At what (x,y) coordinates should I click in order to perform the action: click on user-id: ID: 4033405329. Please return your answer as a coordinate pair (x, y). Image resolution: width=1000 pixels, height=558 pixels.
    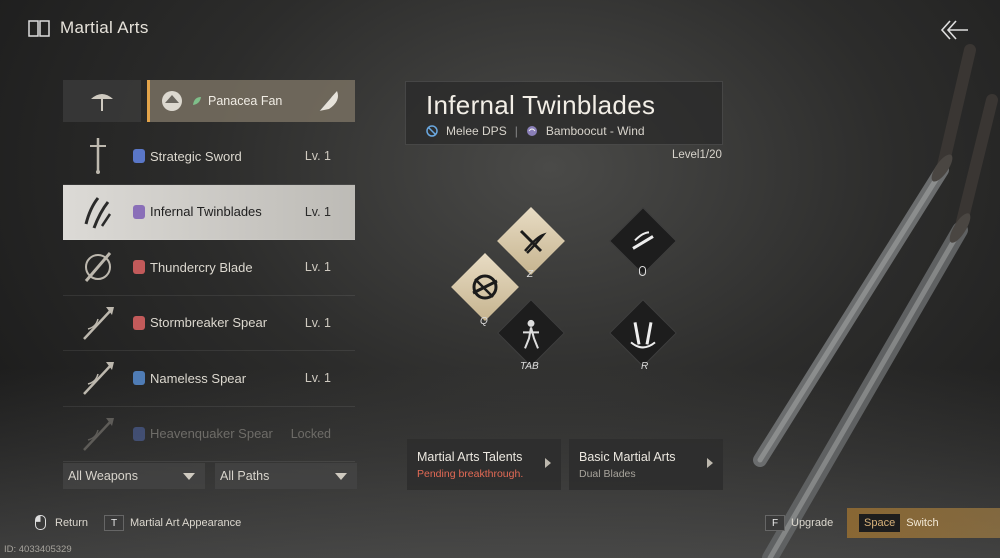
    Looking at the image, I should click on (38, 549).